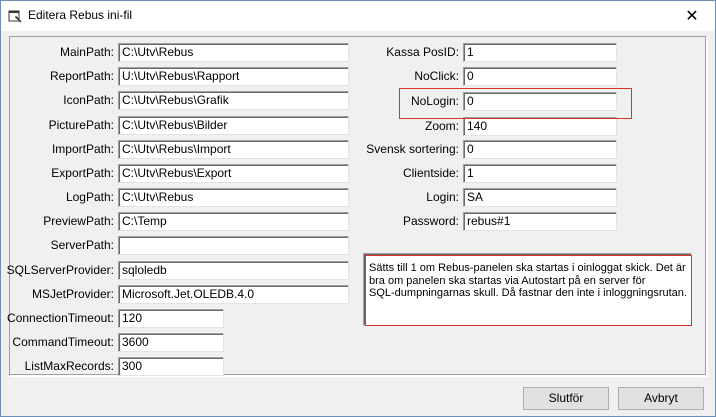  What do you see at coordinates (540, 126) in the screenshot?
I see `zoom-field: 140` at bounding box center [540, 126].